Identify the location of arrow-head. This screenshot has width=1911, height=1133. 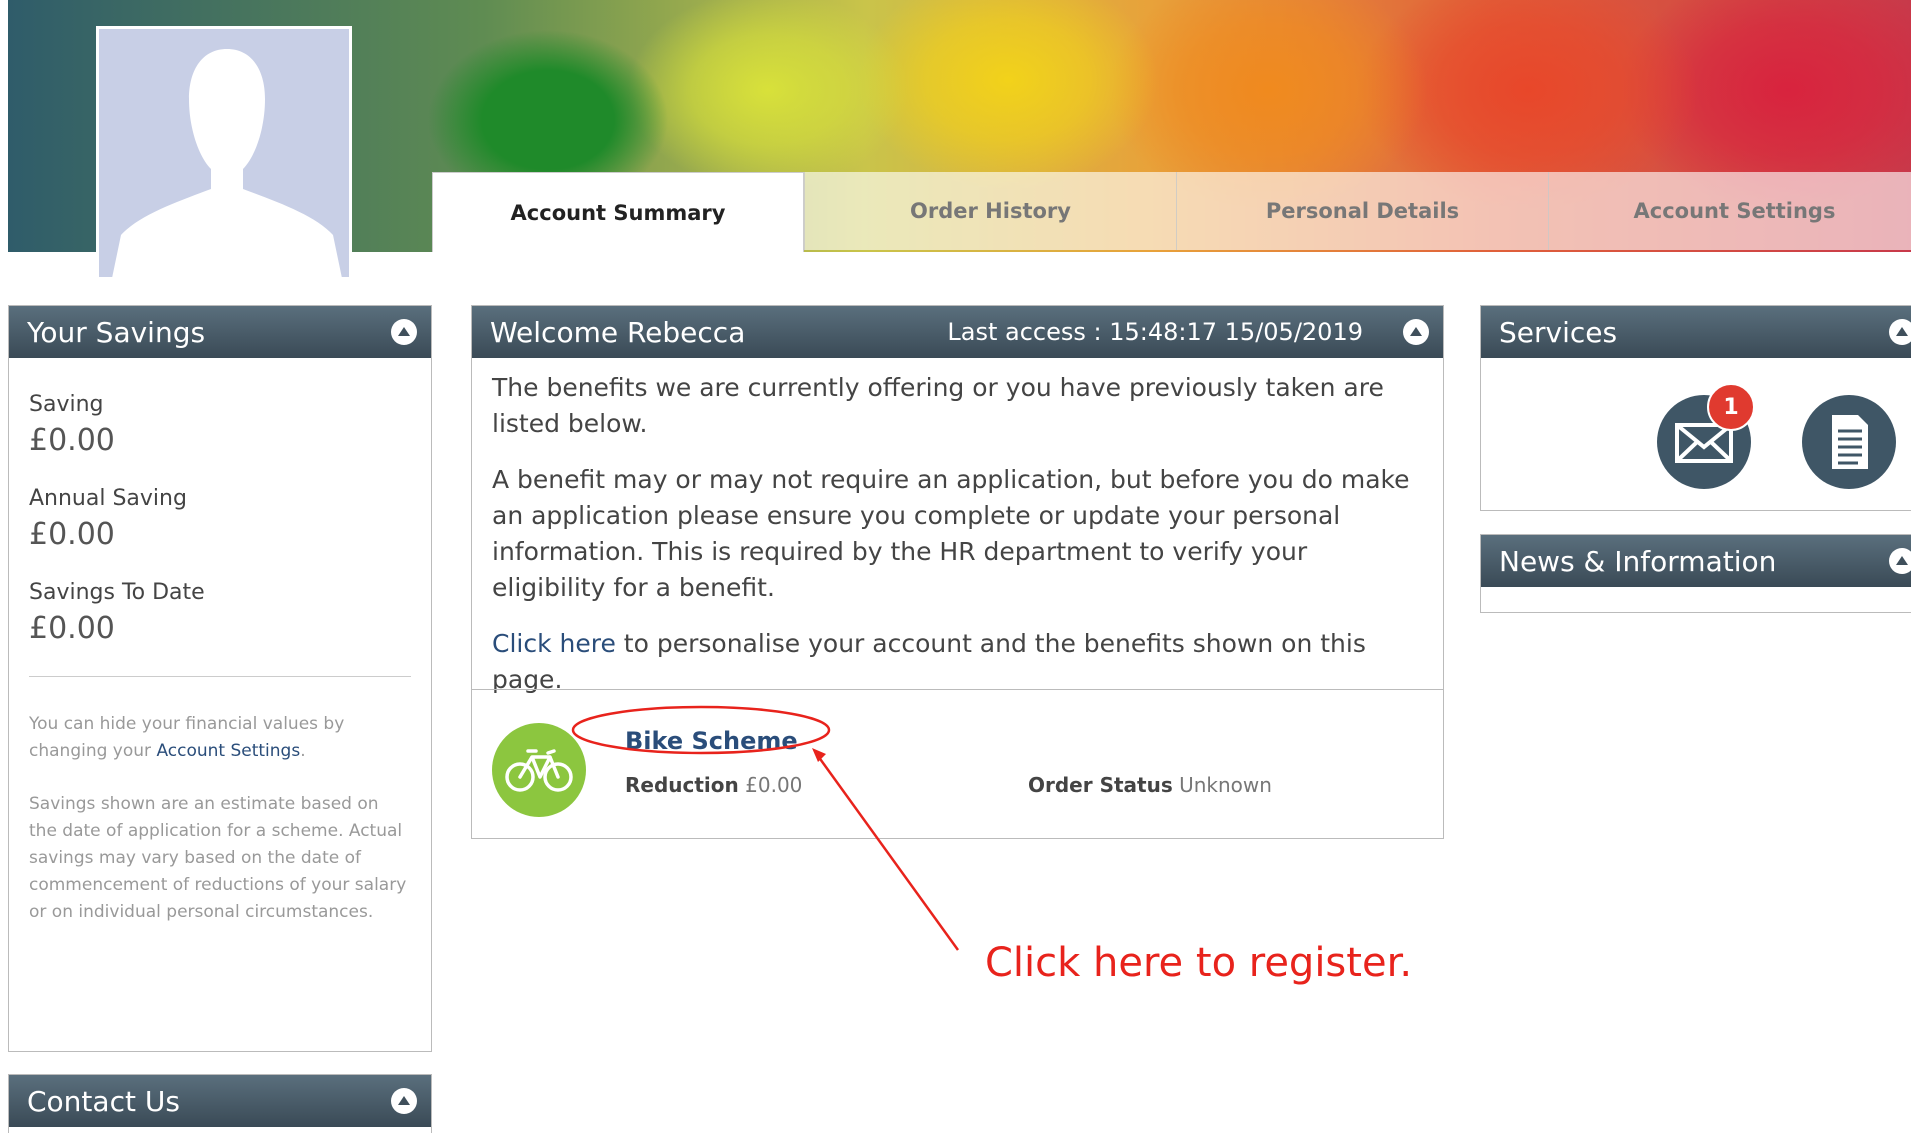
(819, 755).